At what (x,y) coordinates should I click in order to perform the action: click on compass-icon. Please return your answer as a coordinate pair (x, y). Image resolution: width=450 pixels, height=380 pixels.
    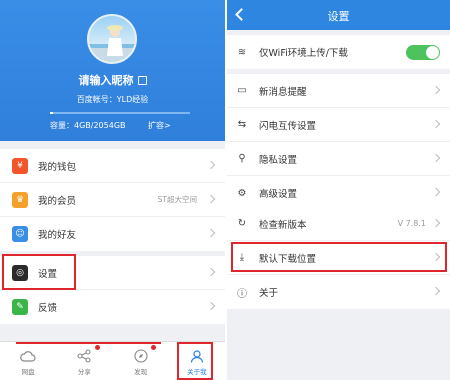
    Looking at the image, I should click on (141, 356).